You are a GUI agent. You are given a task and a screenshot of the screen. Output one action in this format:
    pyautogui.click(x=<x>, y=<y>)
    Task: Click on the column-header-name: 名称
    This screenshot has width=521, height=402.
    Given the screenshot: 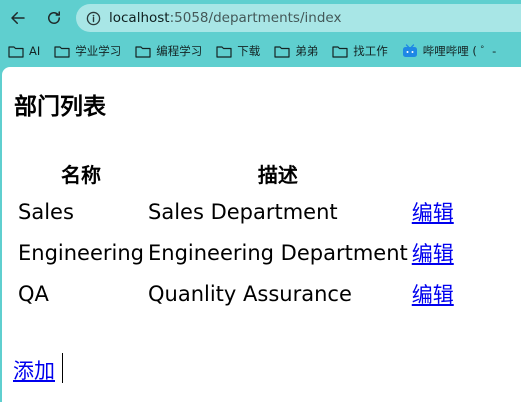 What is the action you would take?
    pyautogui.click(x=81, y=174)
    